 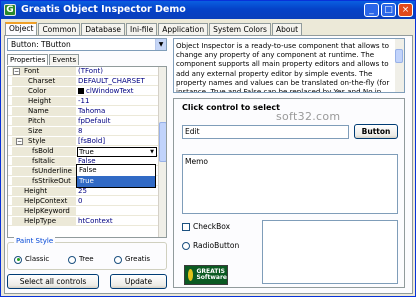 What do you see at coordinates (405, 10) in the screenshot?
I see `close-button: ×` at bounding box center [405, 10].